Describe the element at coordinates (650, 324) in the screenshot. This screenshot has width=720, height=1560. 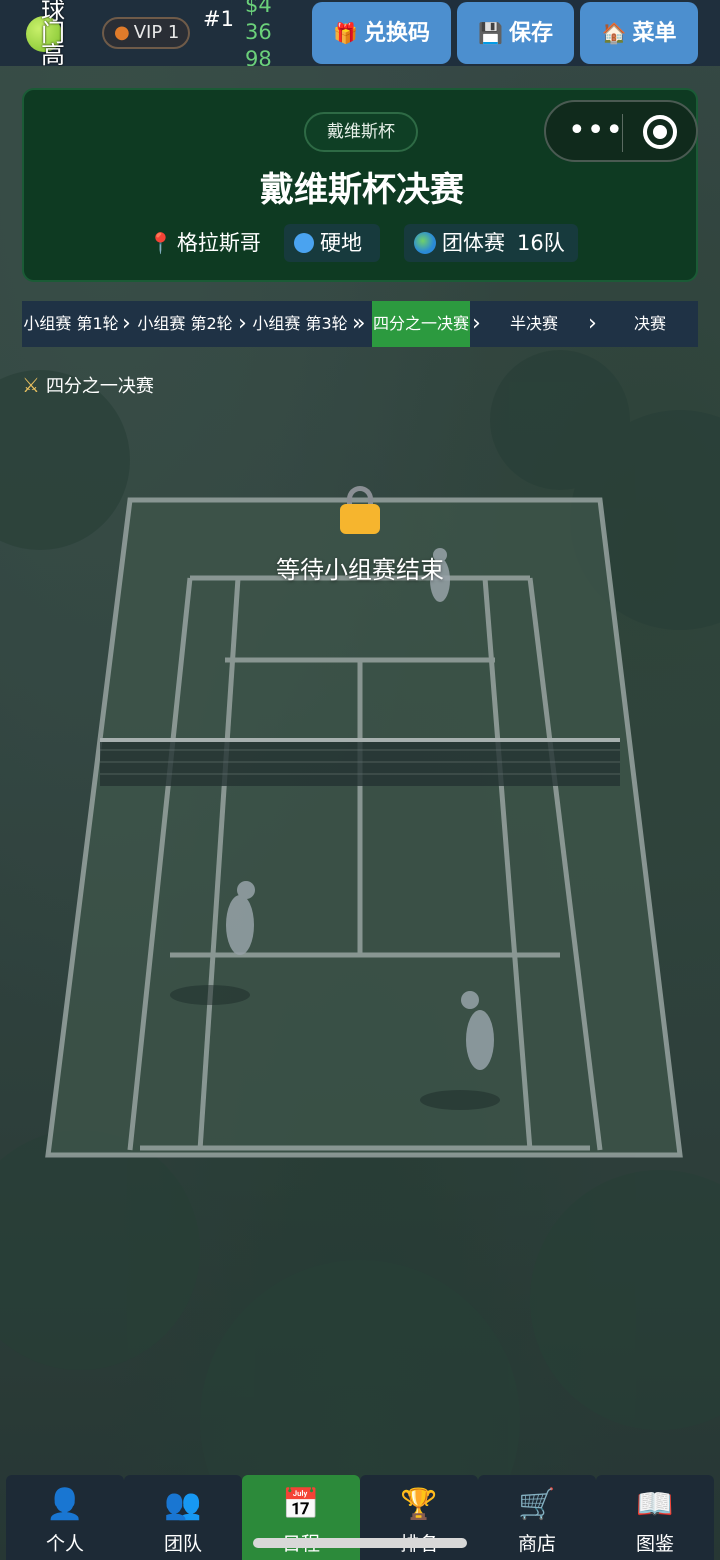
I see `round-tab-final: 决赛` at that location.